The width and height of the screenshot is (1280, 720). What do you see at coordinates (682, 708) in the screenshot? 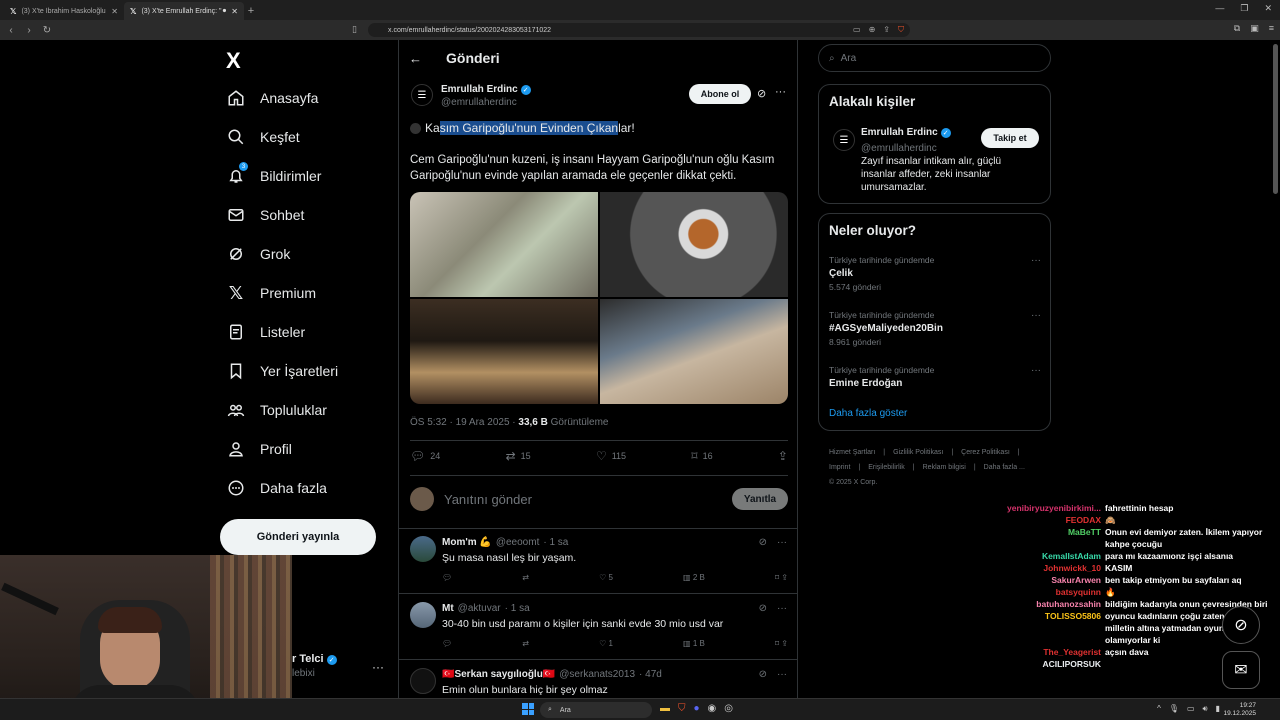
I see `brave-icon: ⛉` at bounding box center [682, 708].